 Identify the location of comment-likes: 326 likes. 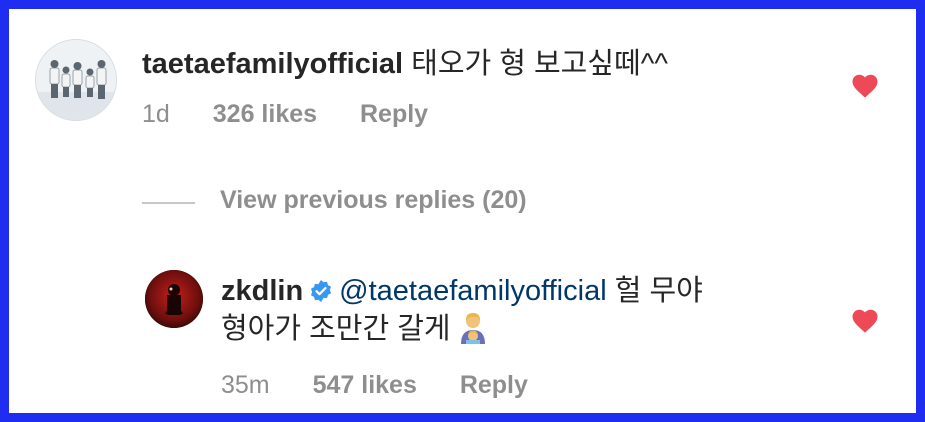
(265, 114).